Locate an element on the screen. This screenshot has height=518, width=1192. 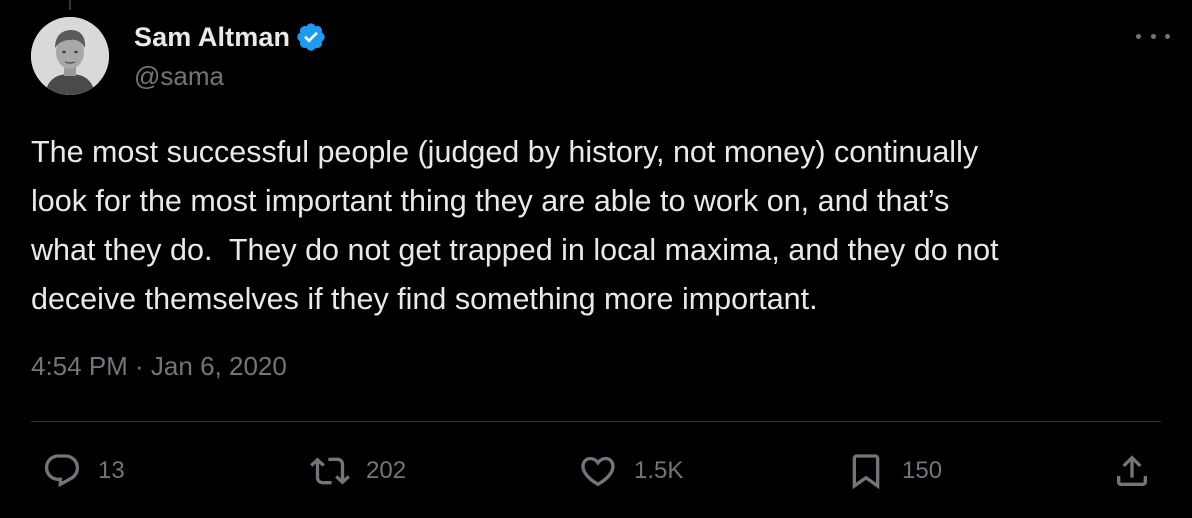
more-icon is located at coordinates (1153, 36).